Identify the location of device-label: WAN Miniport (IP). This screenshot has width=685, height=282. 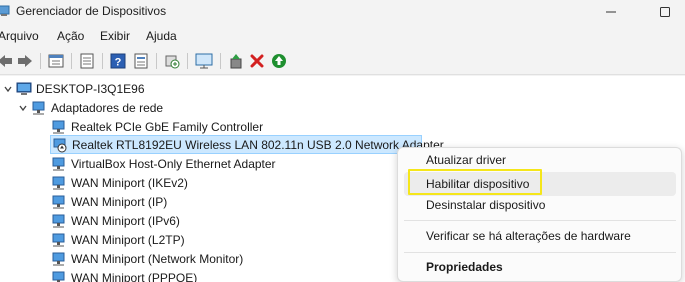
(119, 201).